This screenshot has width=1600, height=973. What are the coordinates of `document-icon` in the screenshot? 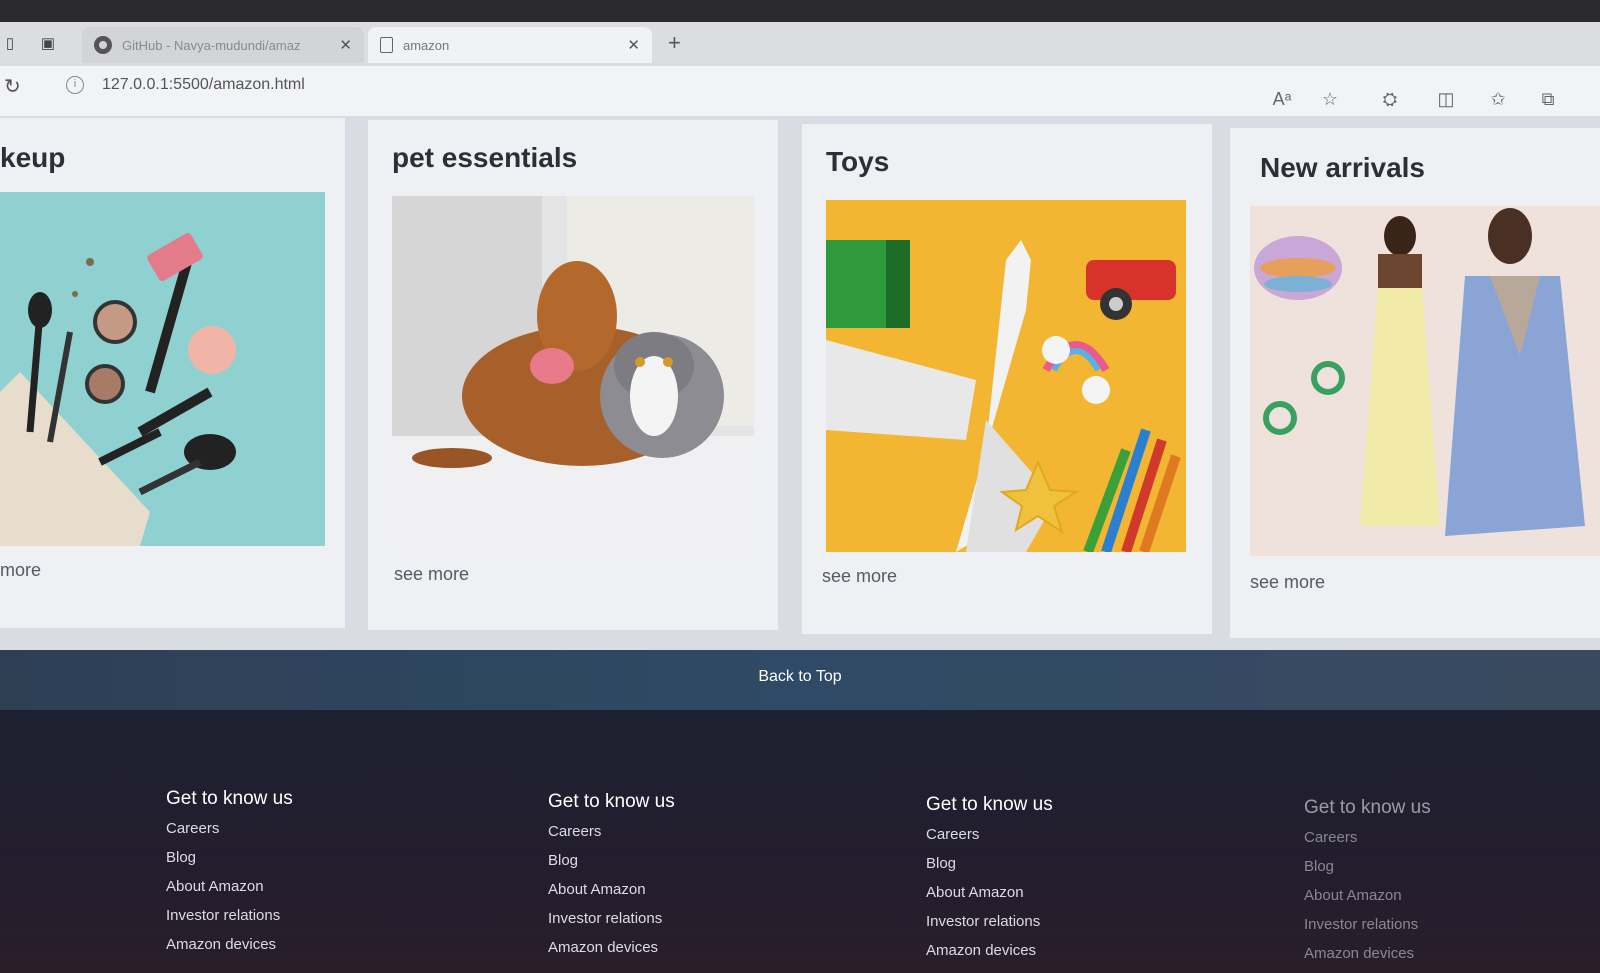 It's located at (386, 45).